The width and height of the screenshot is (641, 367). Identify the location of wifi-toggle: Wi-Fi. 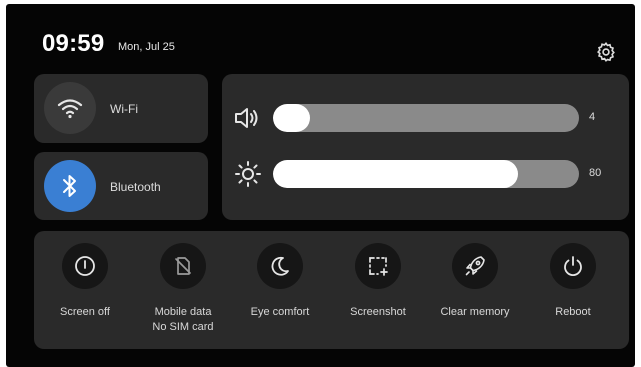
(121, 108).